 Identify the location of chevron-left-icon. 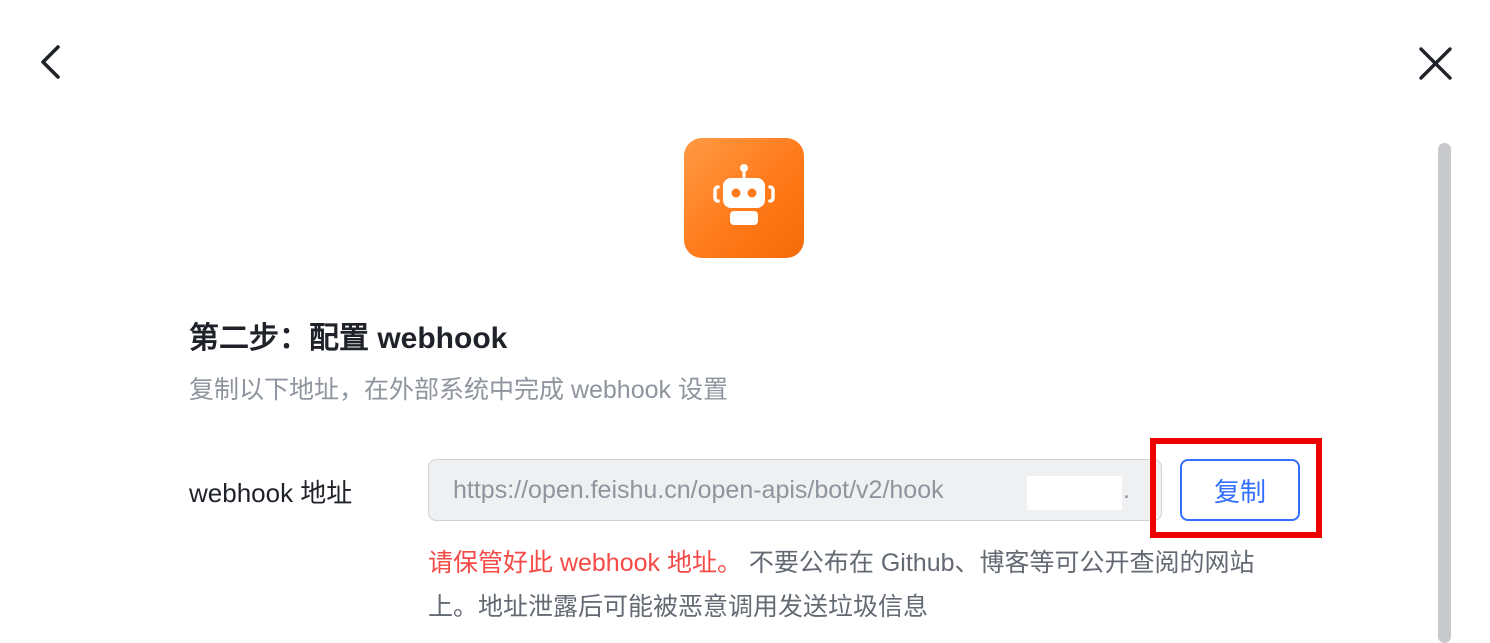
(50, 62).